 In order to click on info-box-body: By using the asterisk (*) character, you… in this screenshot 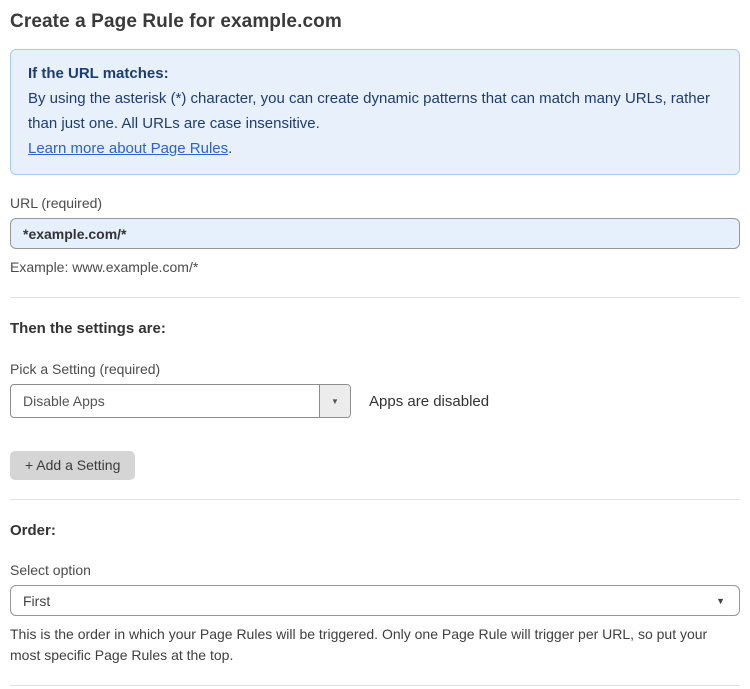, I will do `click(369, 111)`.